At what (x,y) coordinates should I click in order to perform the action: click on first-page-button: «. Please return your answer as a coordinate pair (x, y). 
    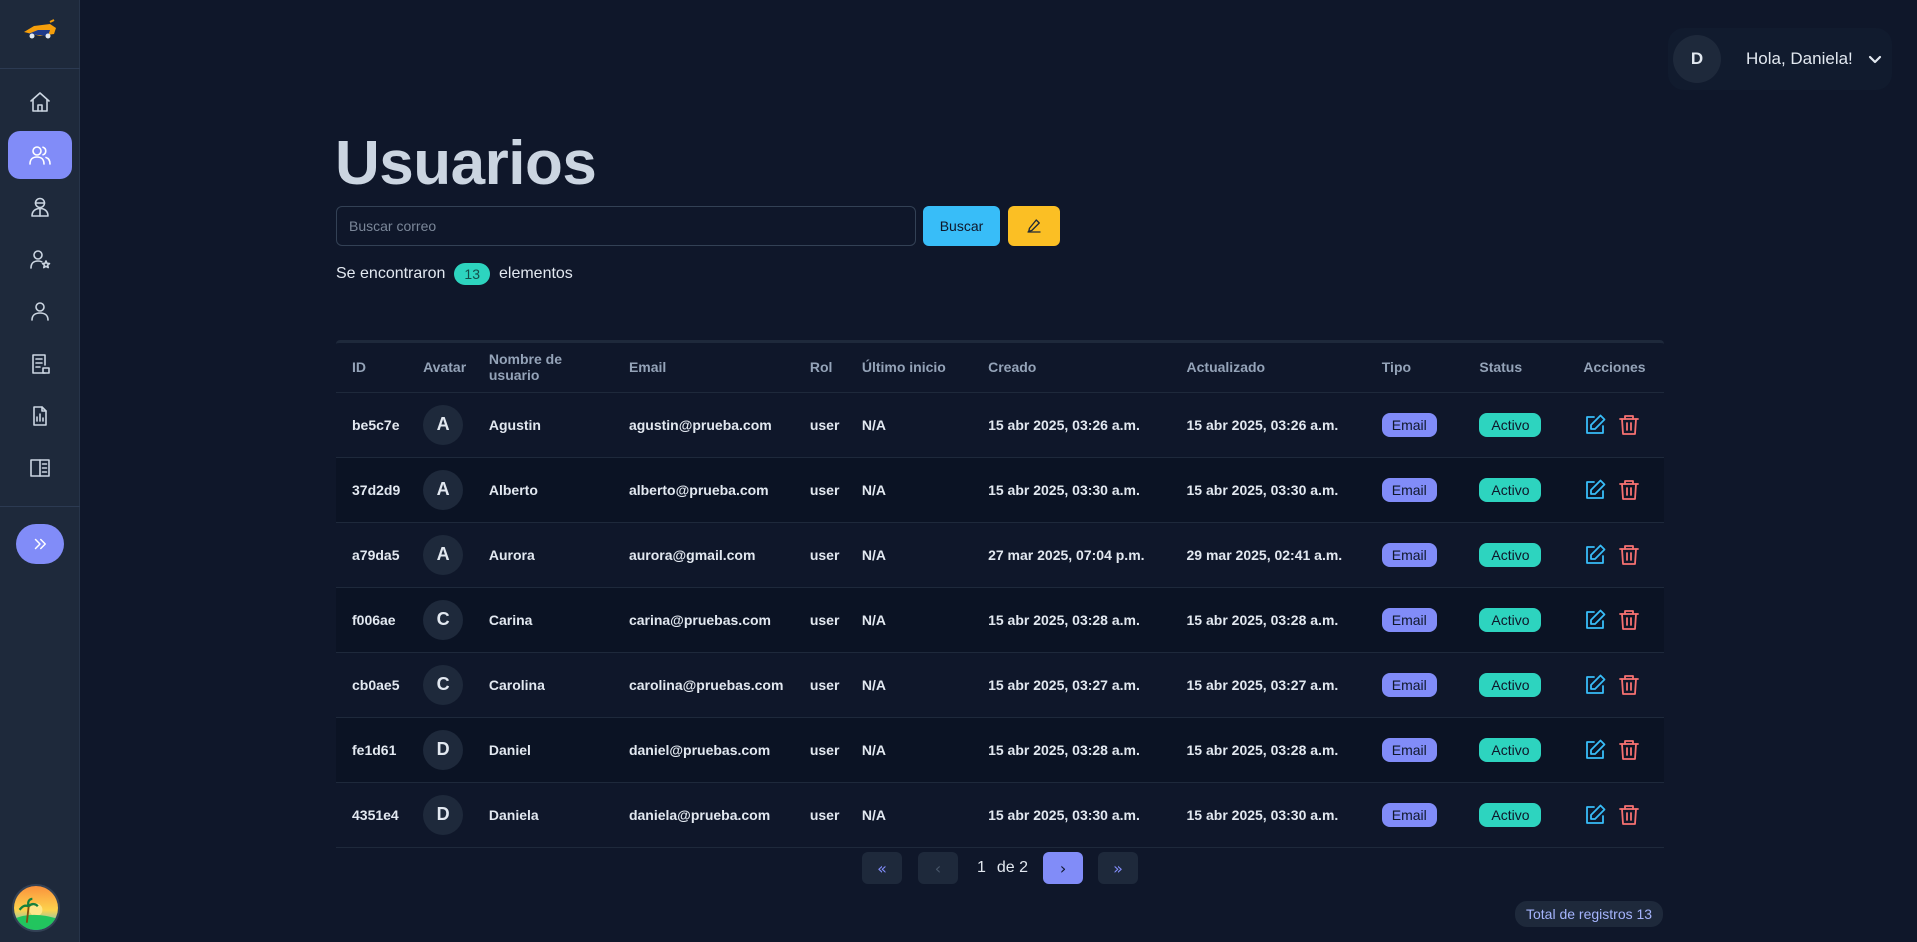
    Looking at the image, I should click on (882, 868).